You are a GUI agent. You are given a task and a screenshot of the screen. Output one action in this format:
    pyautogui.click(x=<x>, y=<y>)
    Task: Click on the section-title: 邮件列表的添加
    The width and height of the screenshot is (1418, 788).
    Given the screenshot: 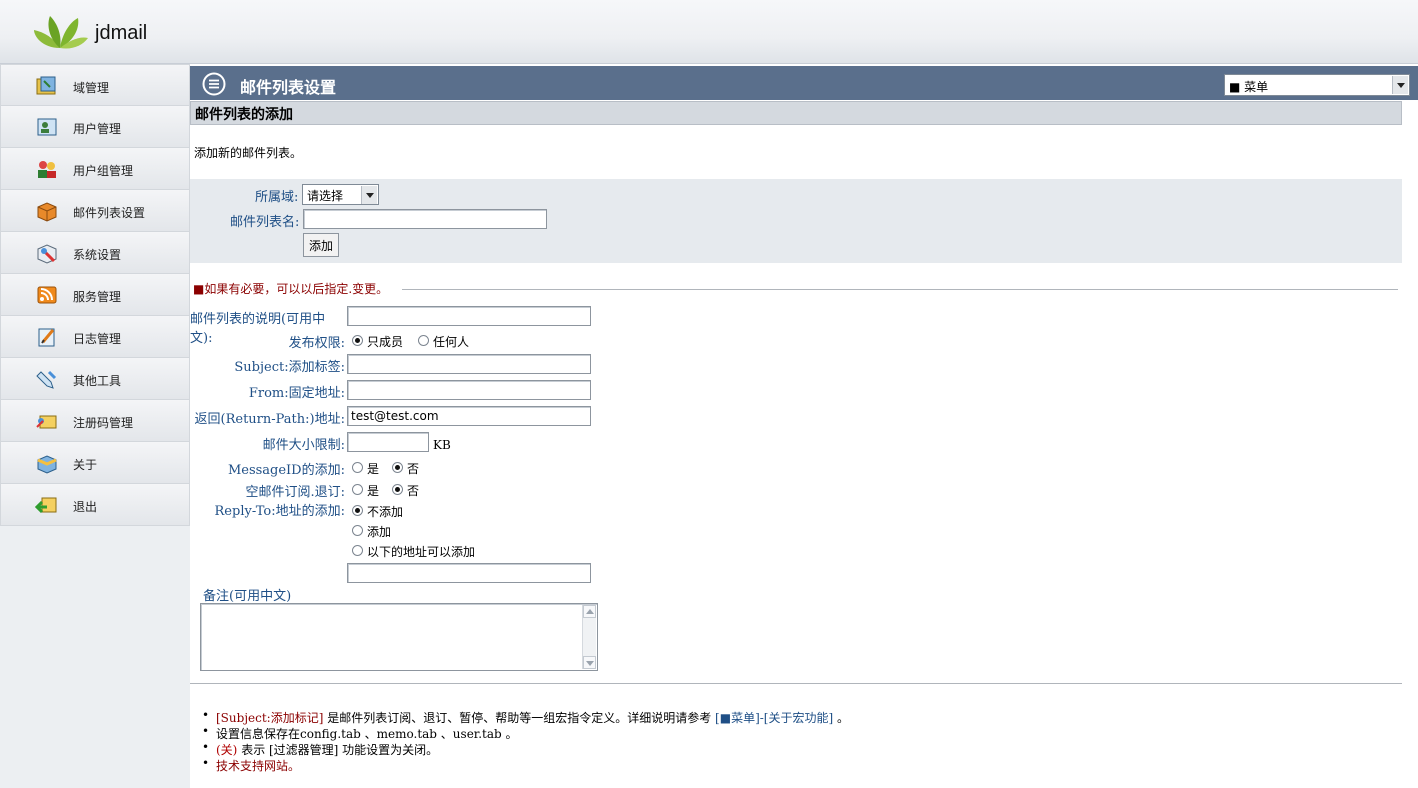 What is the action you would take?
    pyautogui.click(x=796, y=113)
    